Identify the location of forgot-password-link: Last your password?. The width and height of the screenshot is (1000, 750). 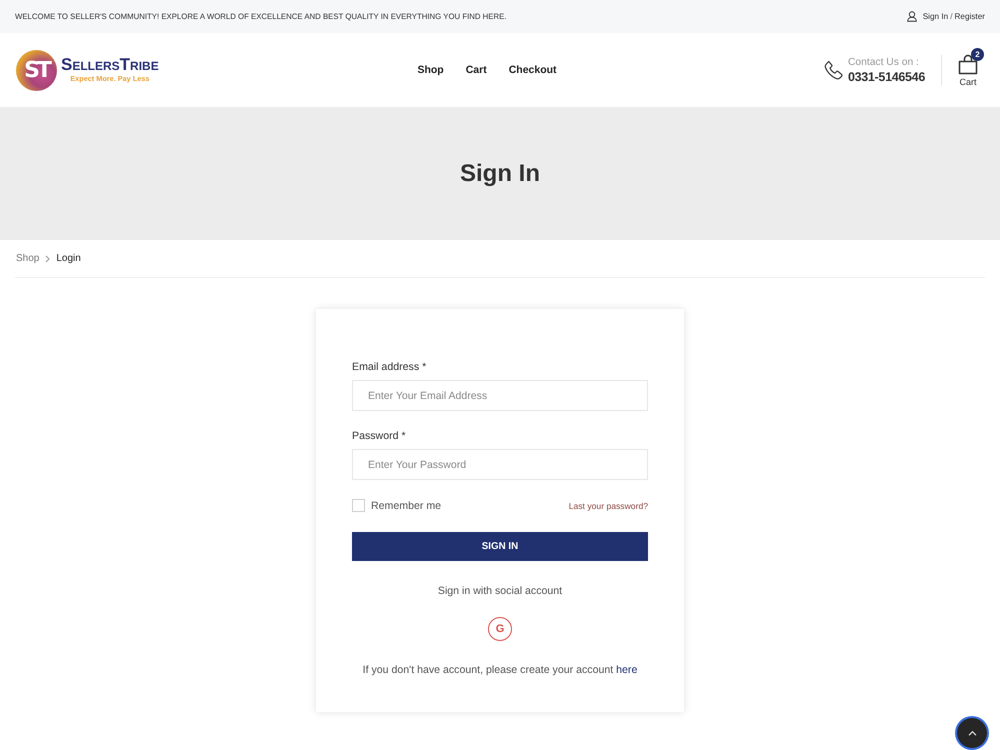
(608, 505).